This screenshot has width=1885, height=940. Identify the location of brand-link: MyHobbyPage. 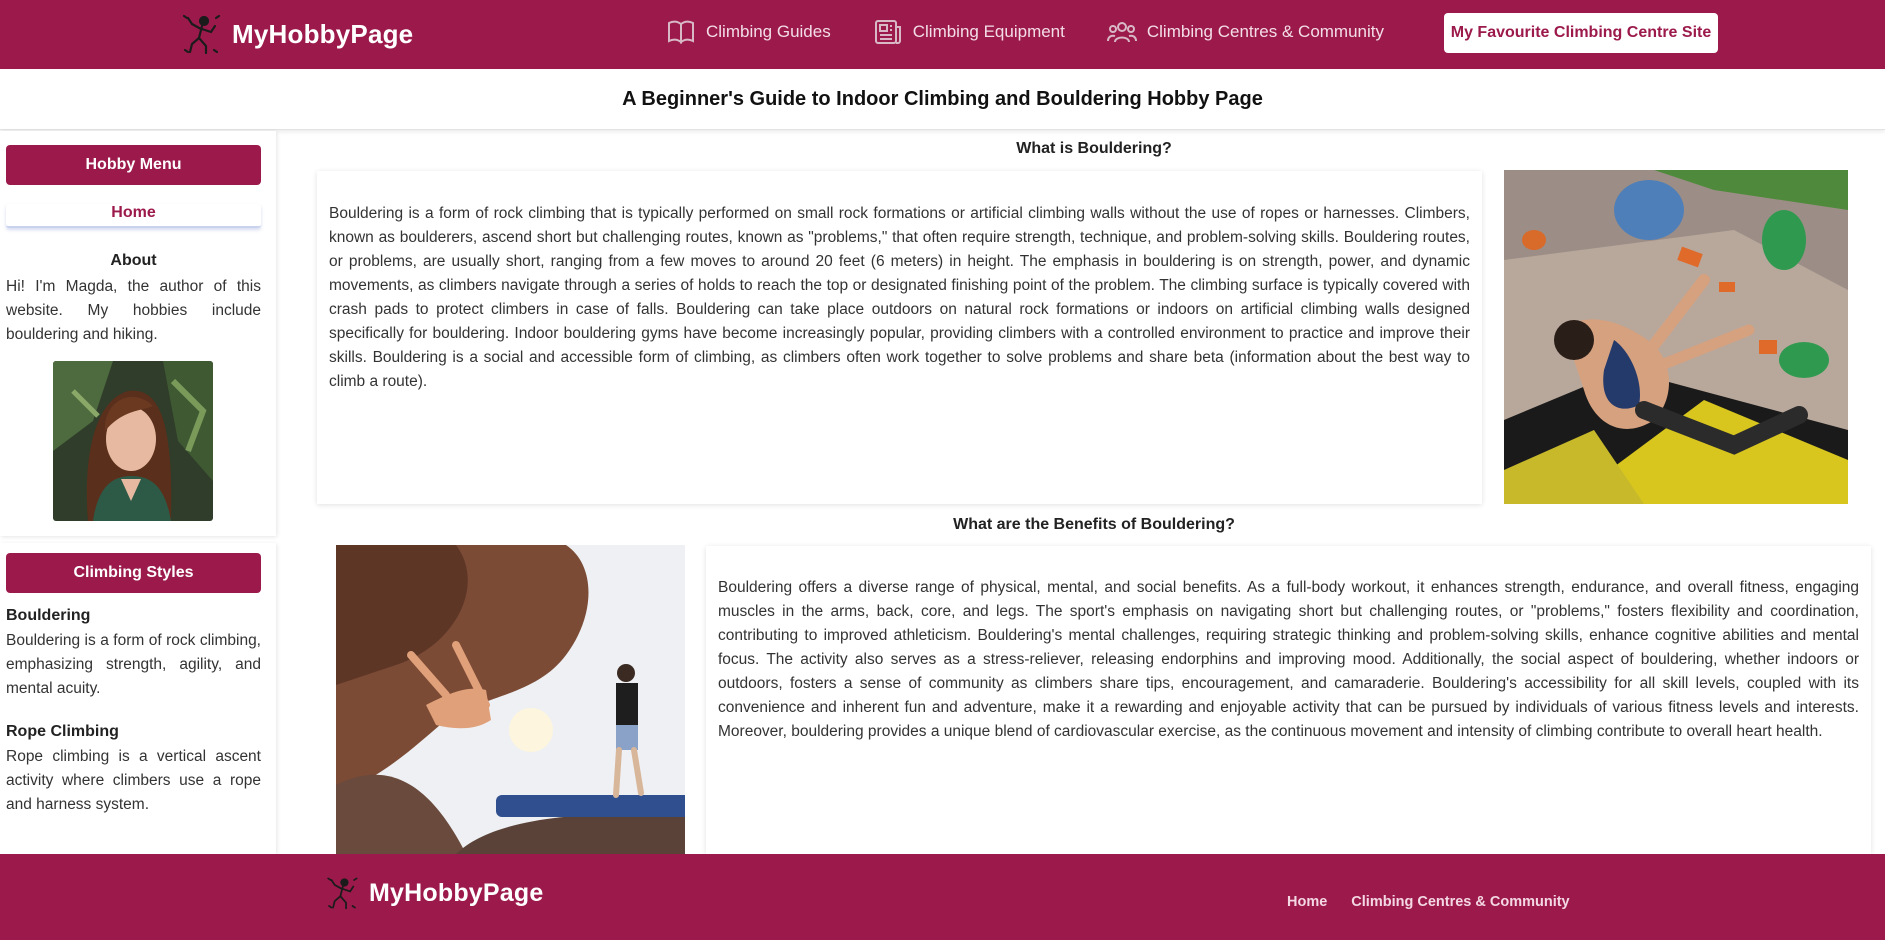
(296, 34).